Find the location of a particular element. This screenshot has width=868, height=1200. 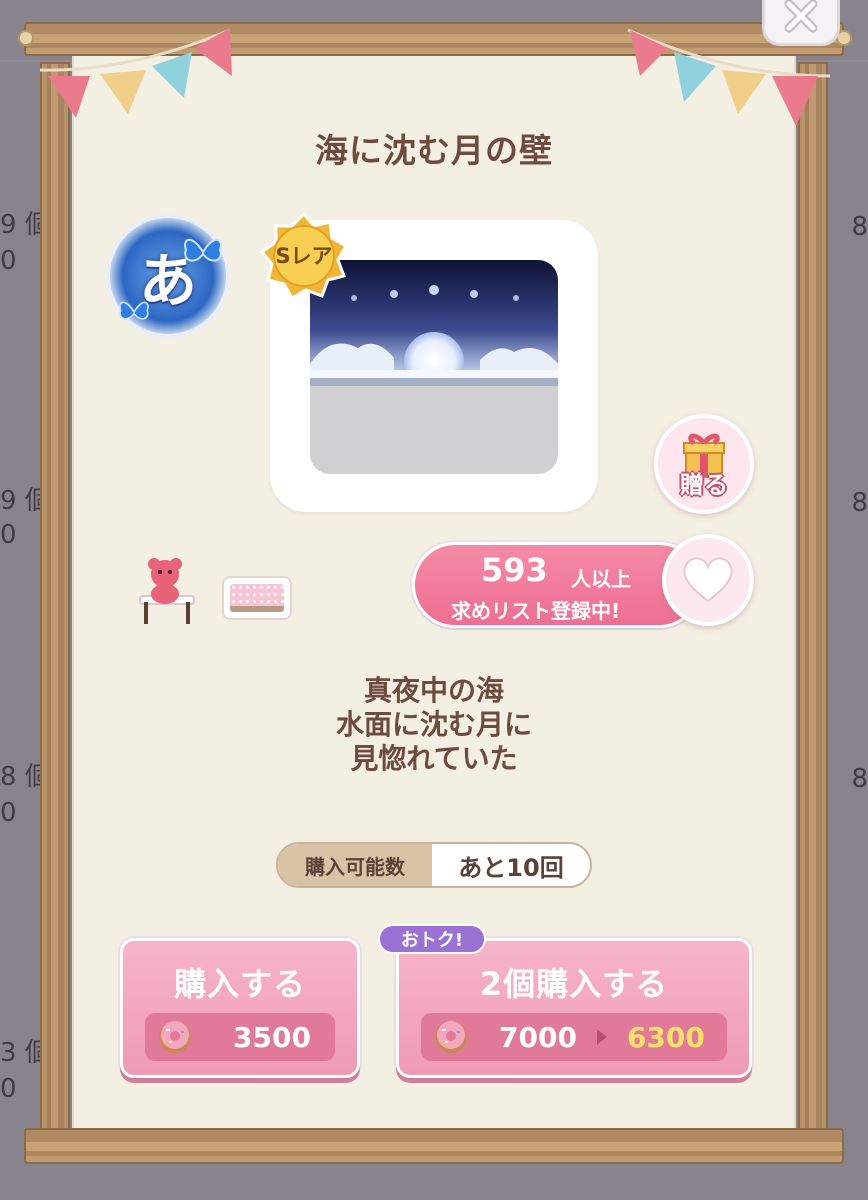

item-description: 真夜中の海 水面に沈む月に 見惚れていた is located at coordinates (434, 725).